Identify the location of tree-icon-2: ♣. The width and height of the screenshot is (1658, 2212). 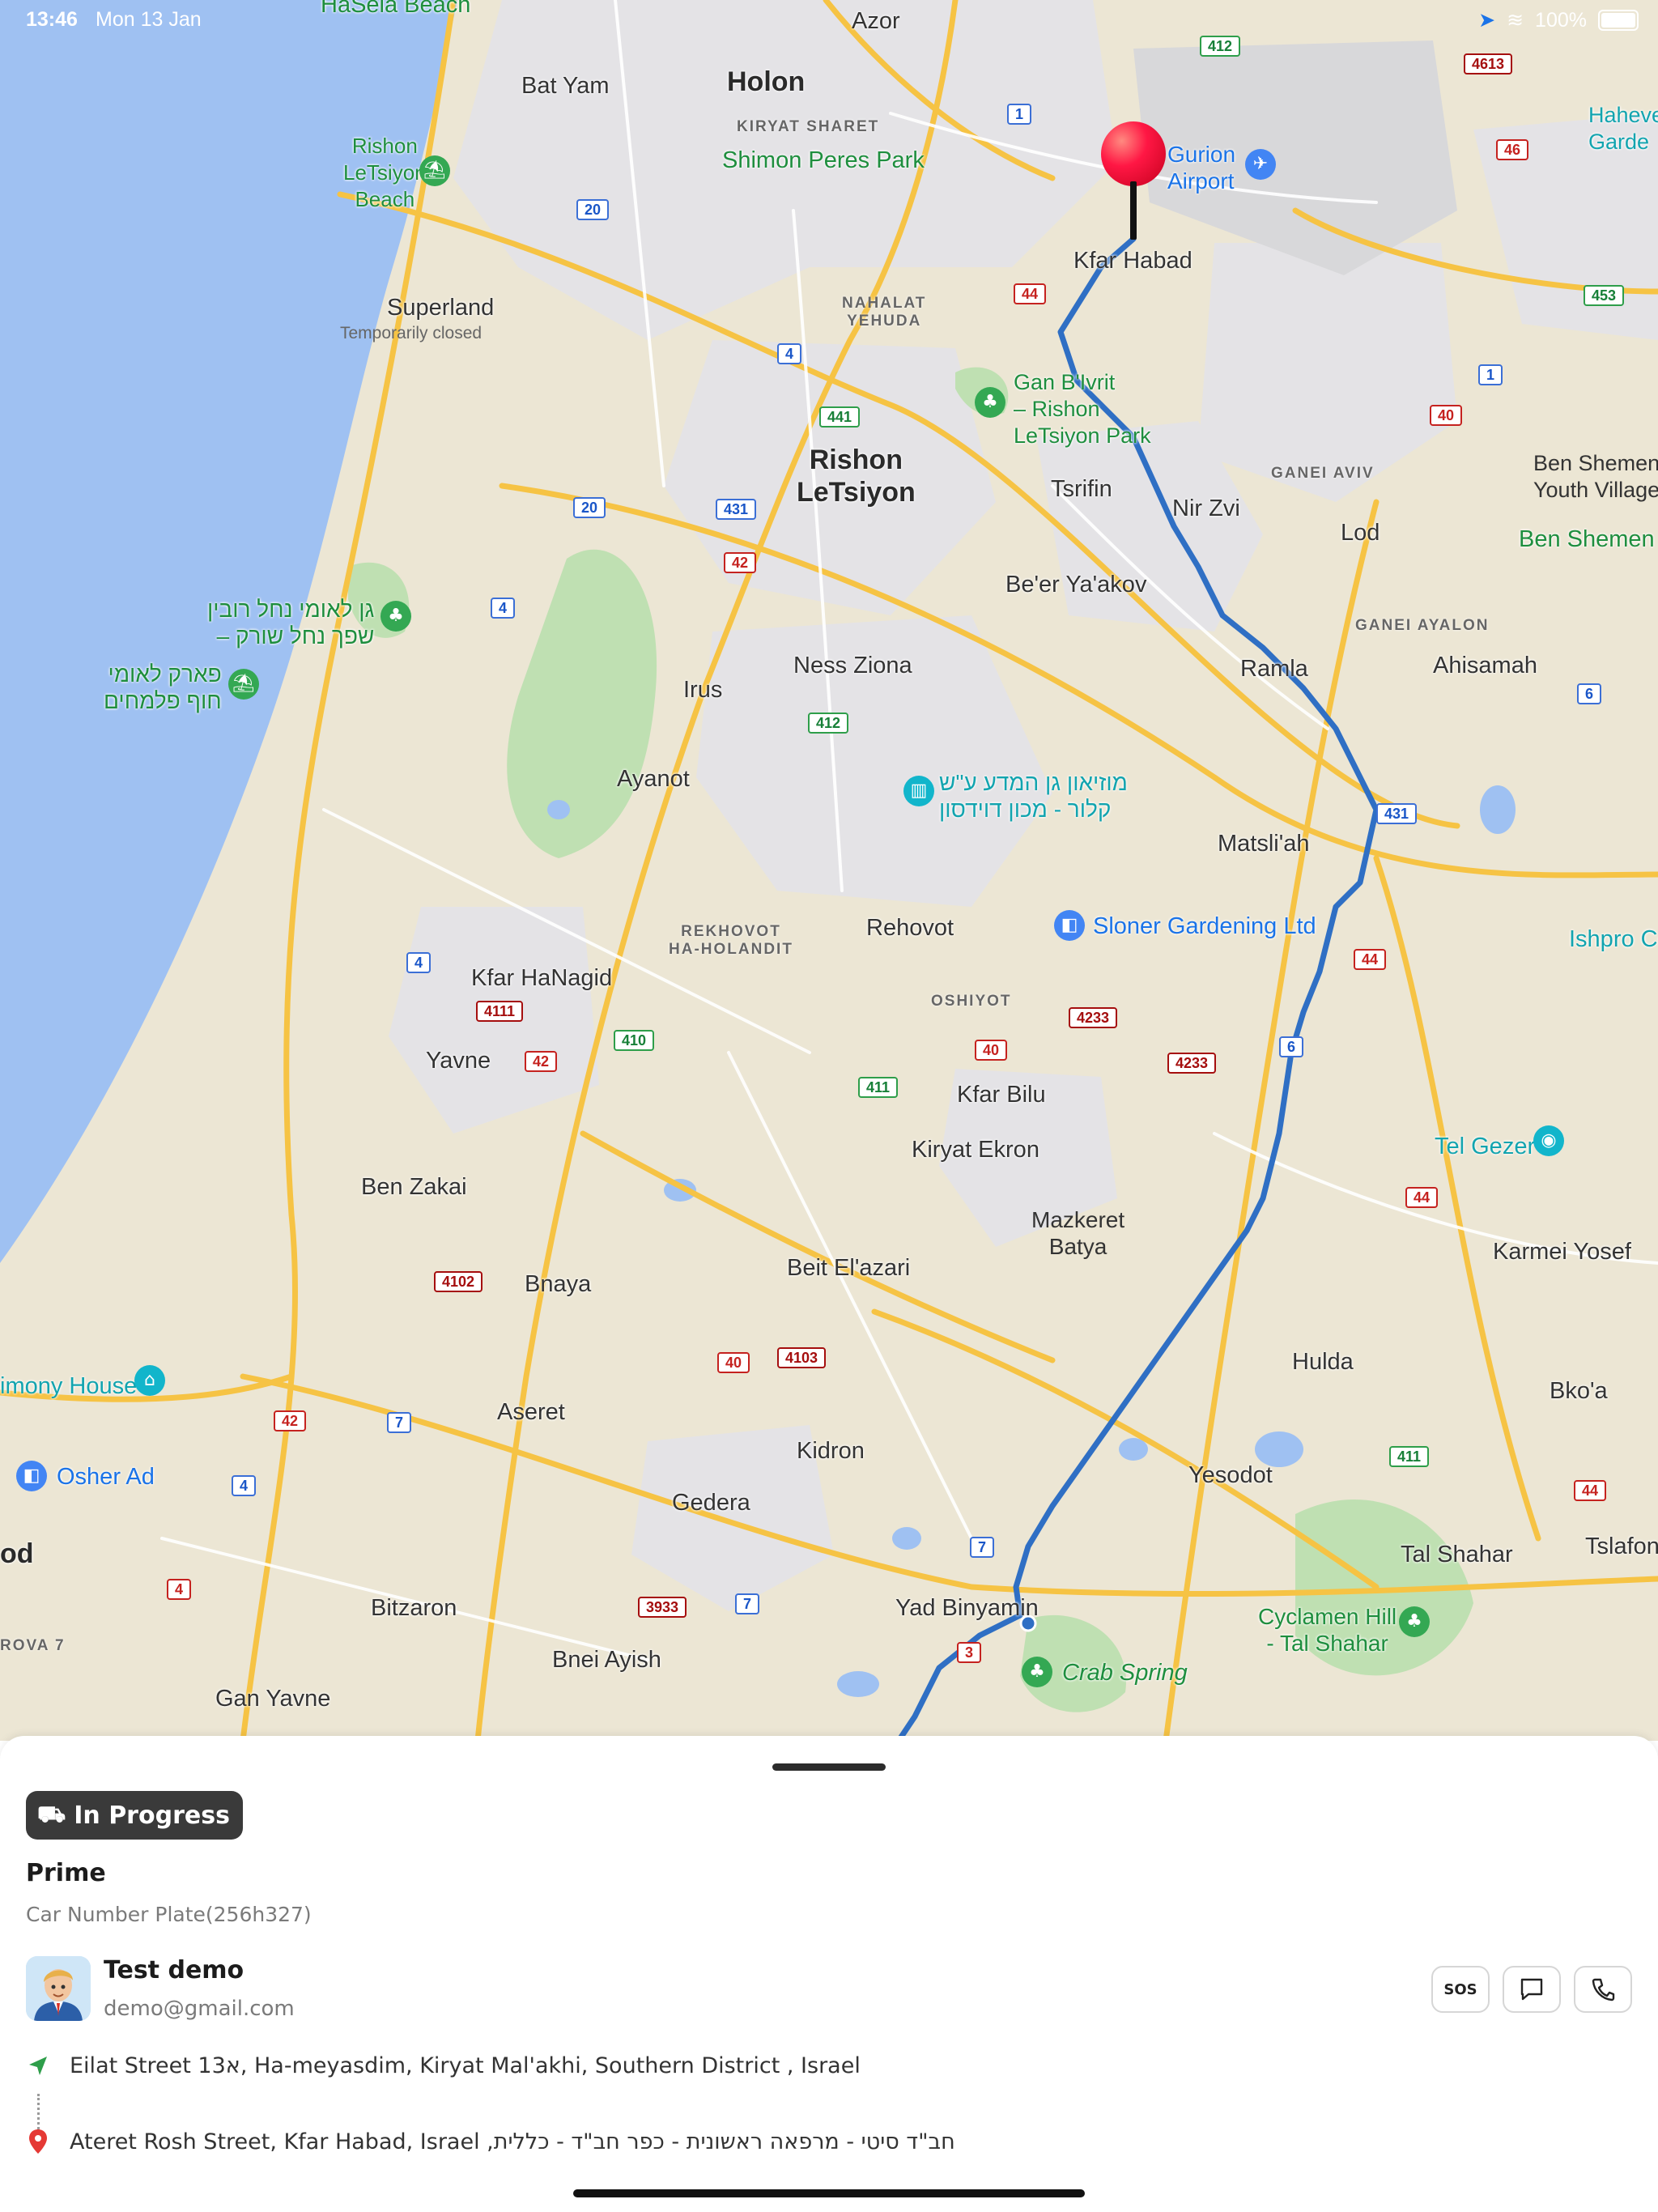
(395, 616).